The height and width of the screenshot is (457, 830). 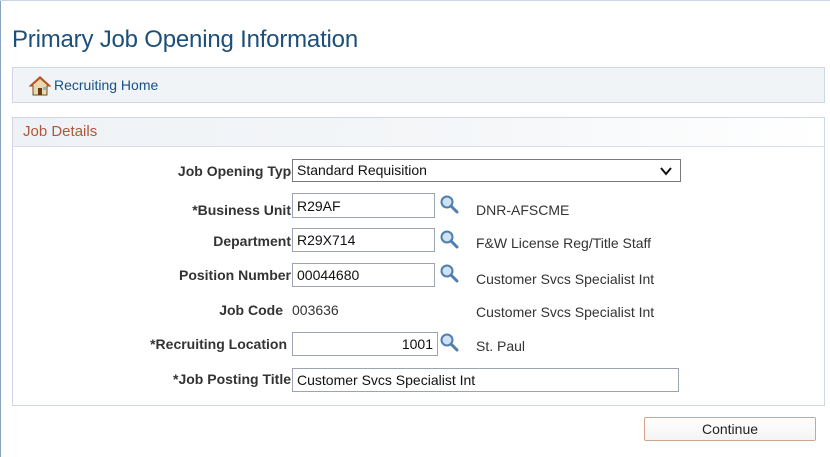 I want to click on department-input, so click(x=363, y=240).